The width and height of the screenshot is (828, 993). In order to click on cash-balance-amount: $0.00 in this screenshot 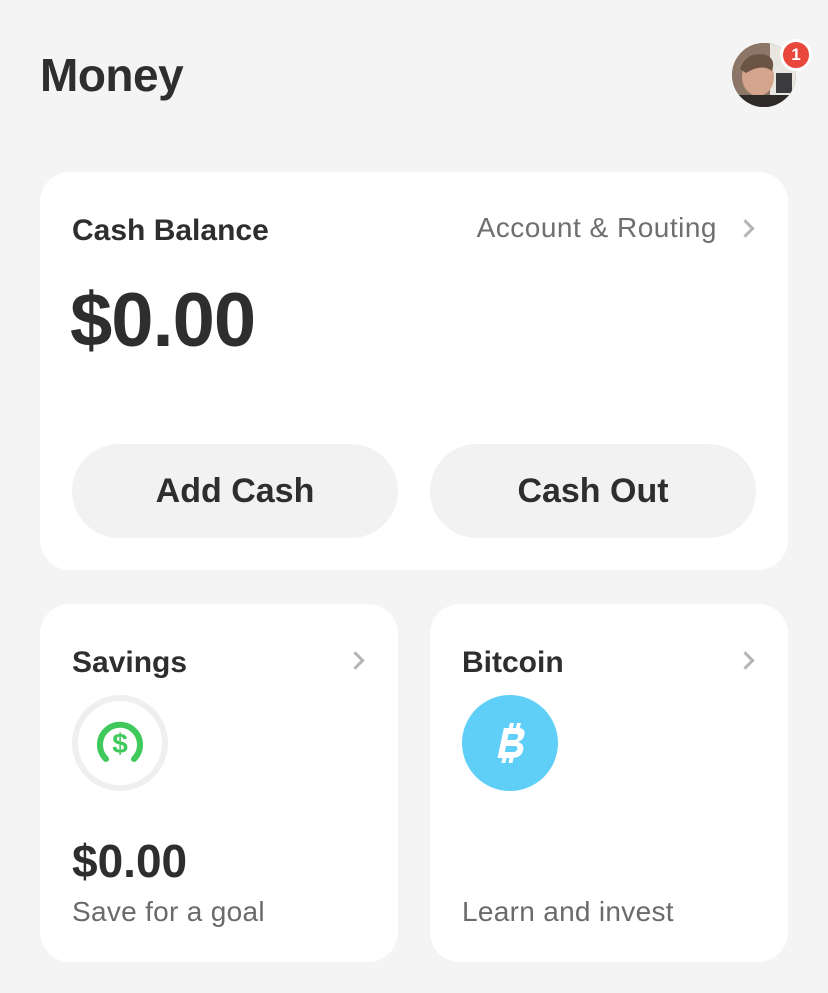, I will do `click(163, 320)`.